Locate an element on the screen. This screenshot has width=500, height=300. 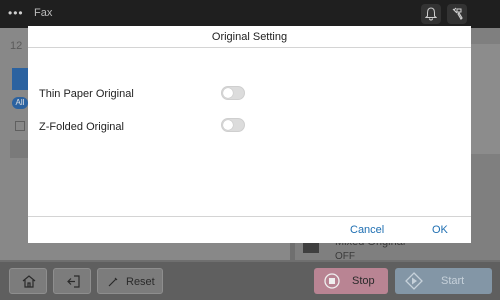
background-blue-tab is located at coordinates (20, 79).